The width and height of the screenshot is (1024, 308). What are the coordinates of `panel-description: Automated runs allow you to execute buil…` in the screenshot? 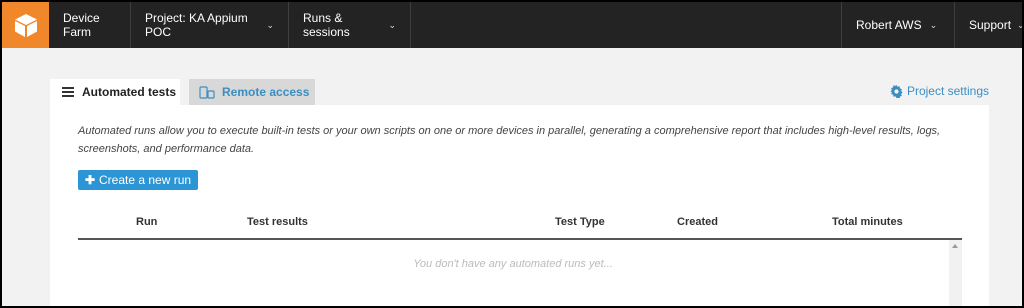 It's located at (509, 140).